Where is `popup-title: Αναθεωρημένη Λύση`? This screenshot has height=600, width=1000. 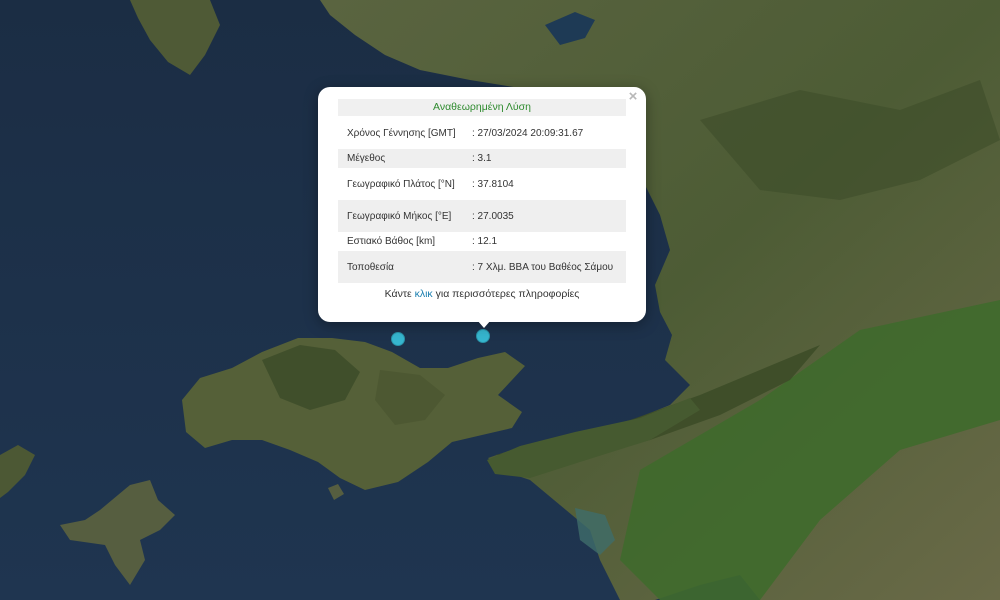
popup-title: Αναθεωρημένη Λύση is located at coordinates (482, 107).